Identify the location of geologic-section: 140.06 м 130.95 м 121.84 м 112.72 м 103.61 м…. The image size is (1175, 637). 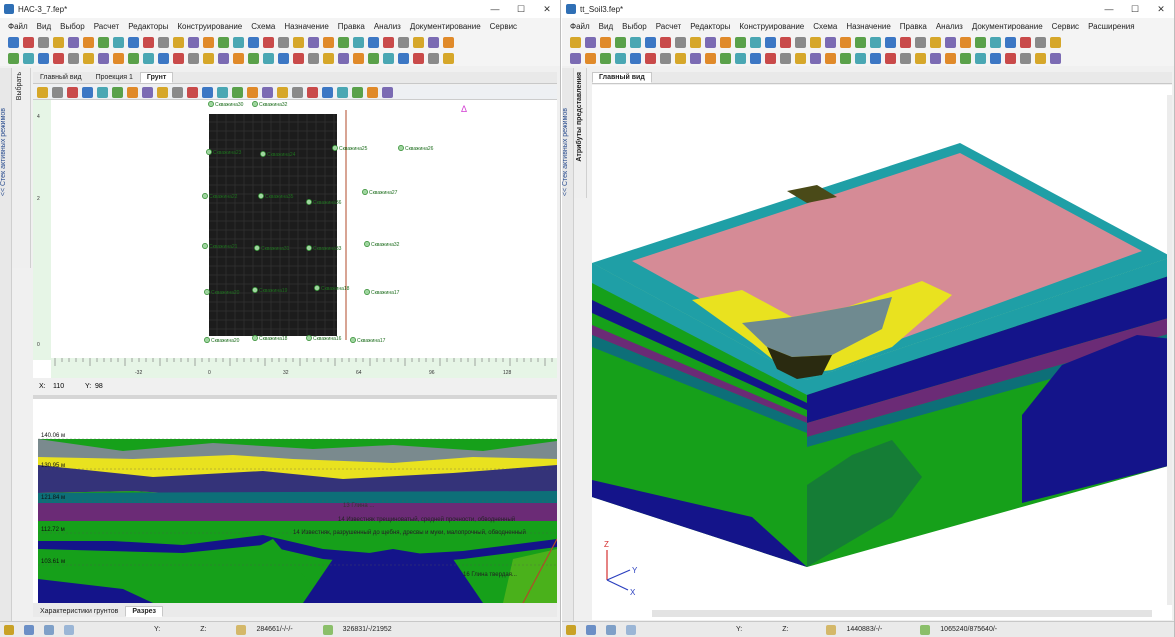
(295, 501).